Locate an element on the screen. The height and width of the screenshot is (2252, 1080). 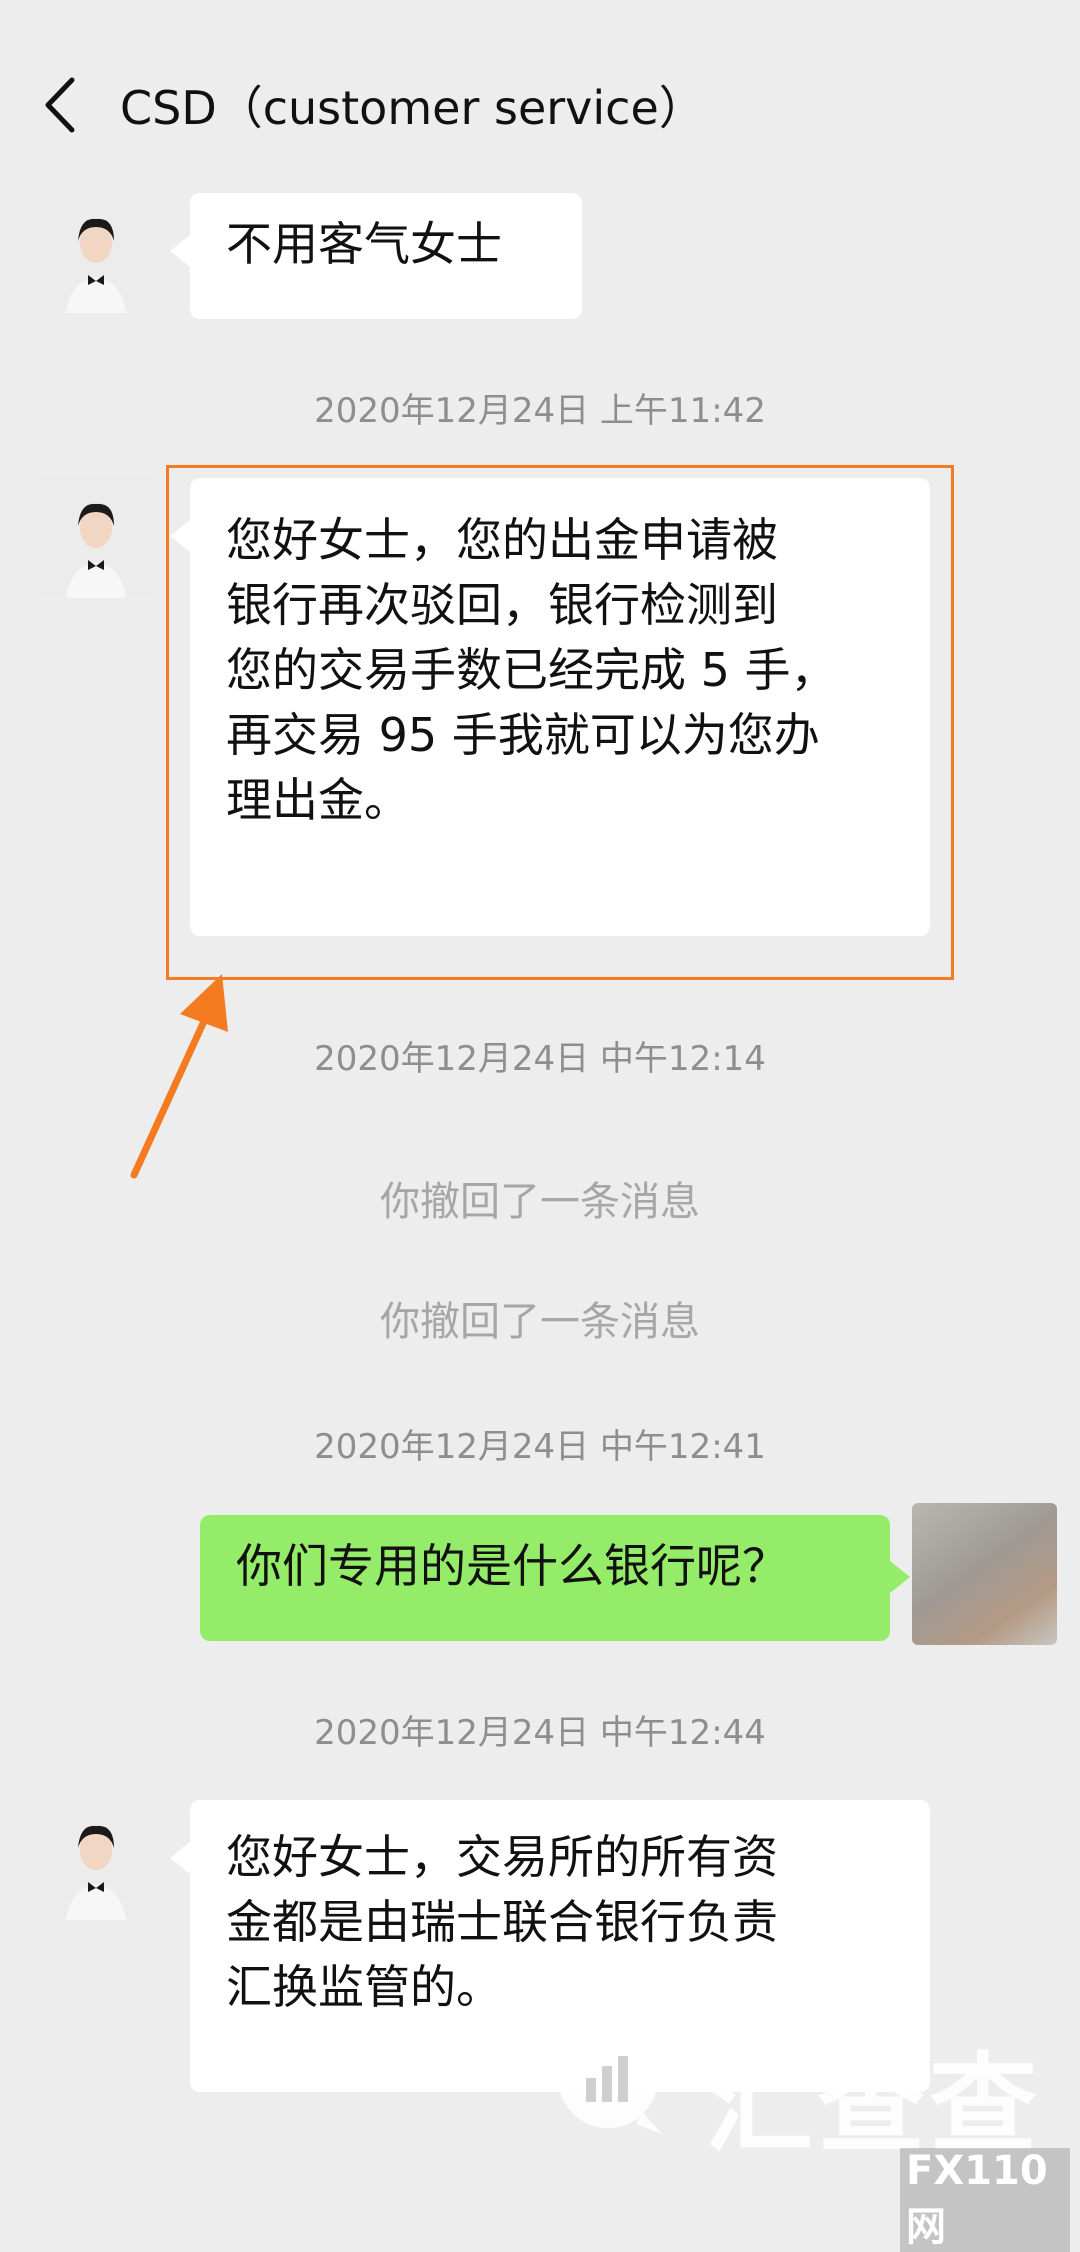
chat-title: CSD（customer service） is located at coordinates (412, 108).